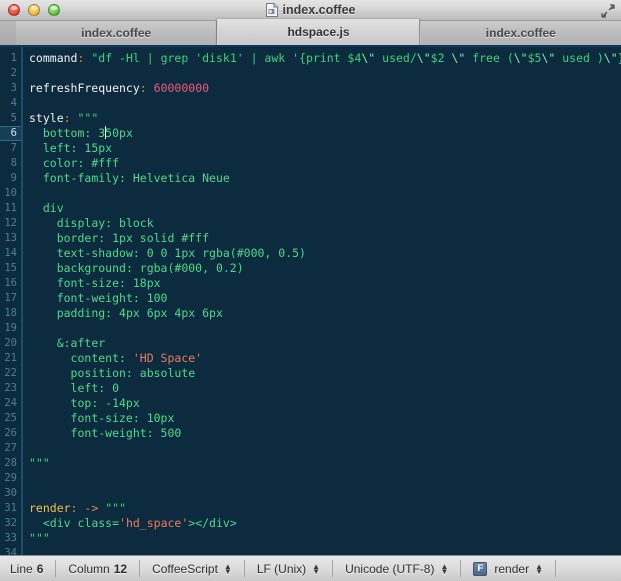 The image size is (621, 581). Describe the element at coordinates (136, 358) in the screenshot. I see `code-line: content: 'HD Space'` at that location.